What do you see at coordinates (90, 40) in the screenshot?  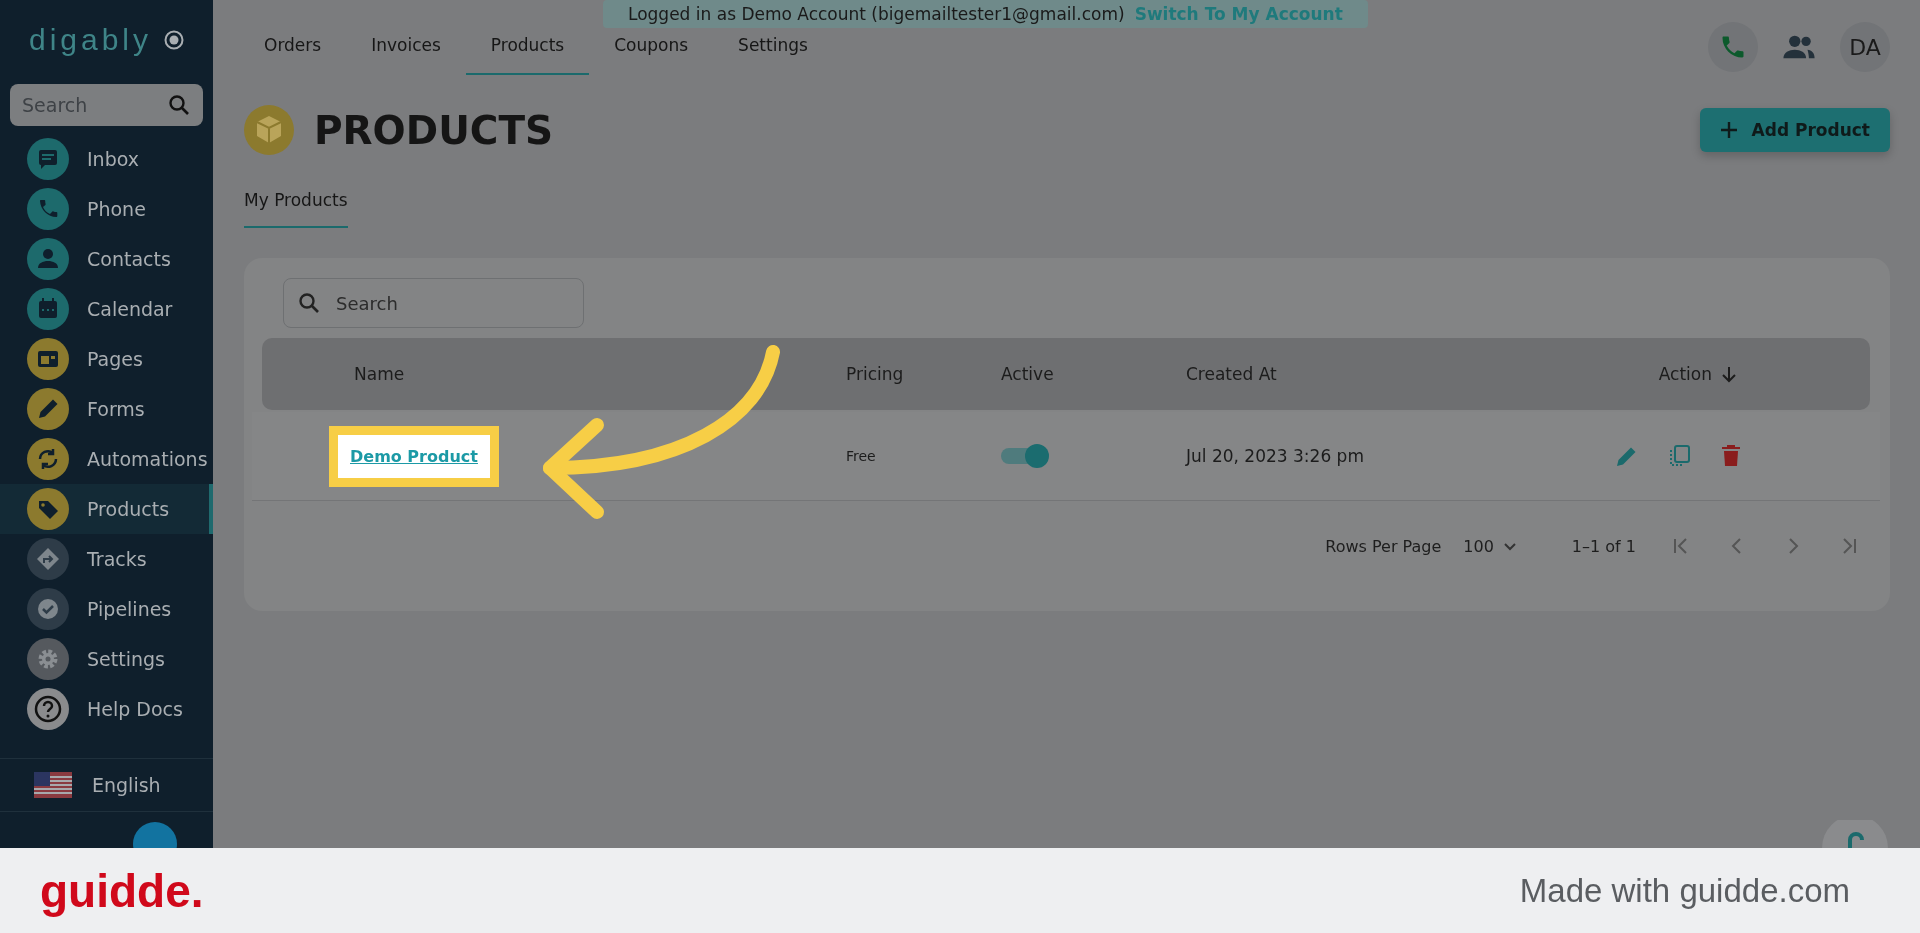 I see `logo: digably` at bounding box center [90, 40].